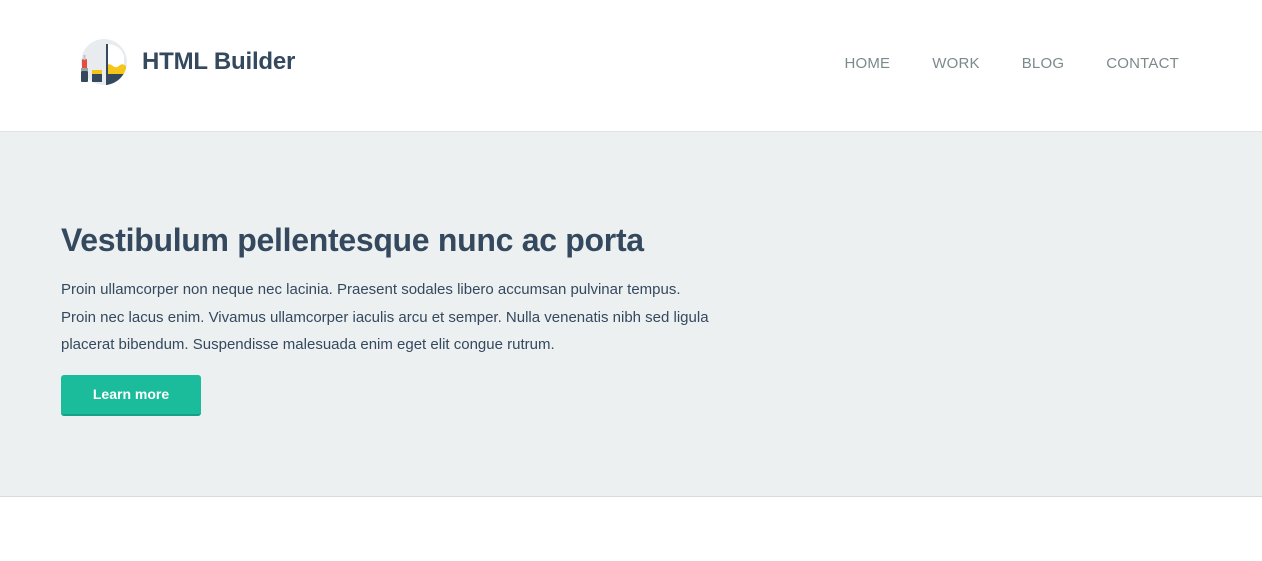  I want to click on brand-name: HTML Builder, so click(219, 61).